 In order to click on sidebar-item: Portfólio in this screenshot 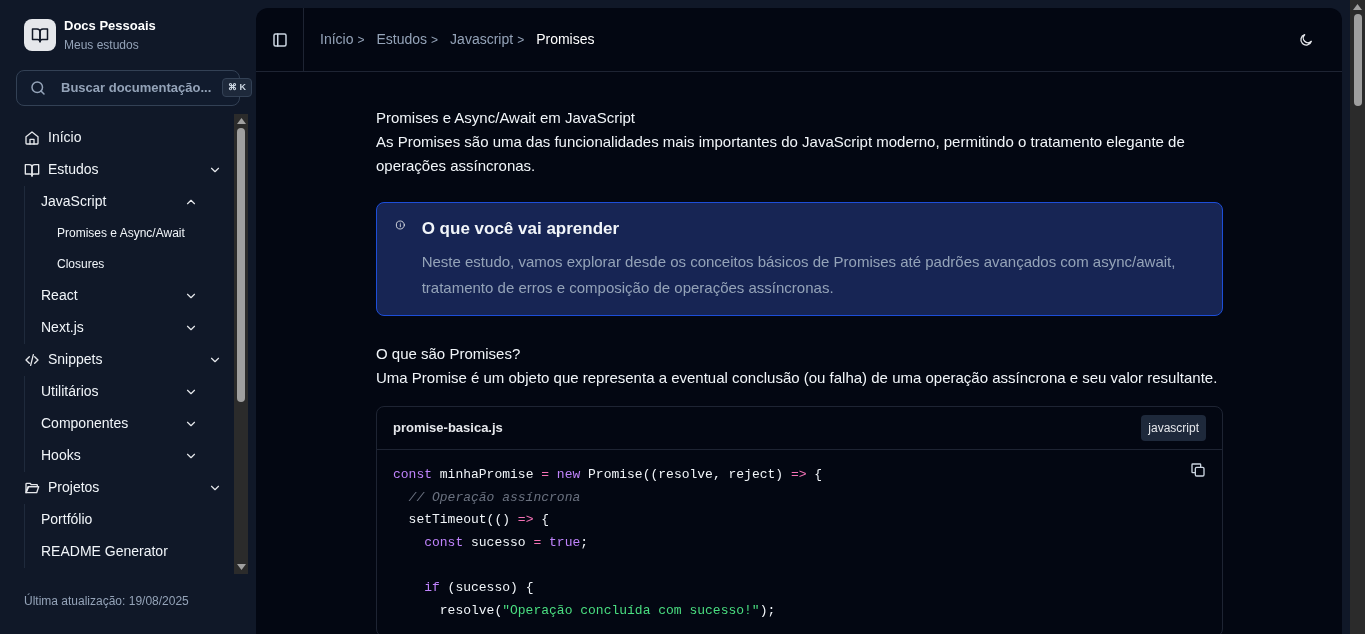, I will do `click(137, 519)`.